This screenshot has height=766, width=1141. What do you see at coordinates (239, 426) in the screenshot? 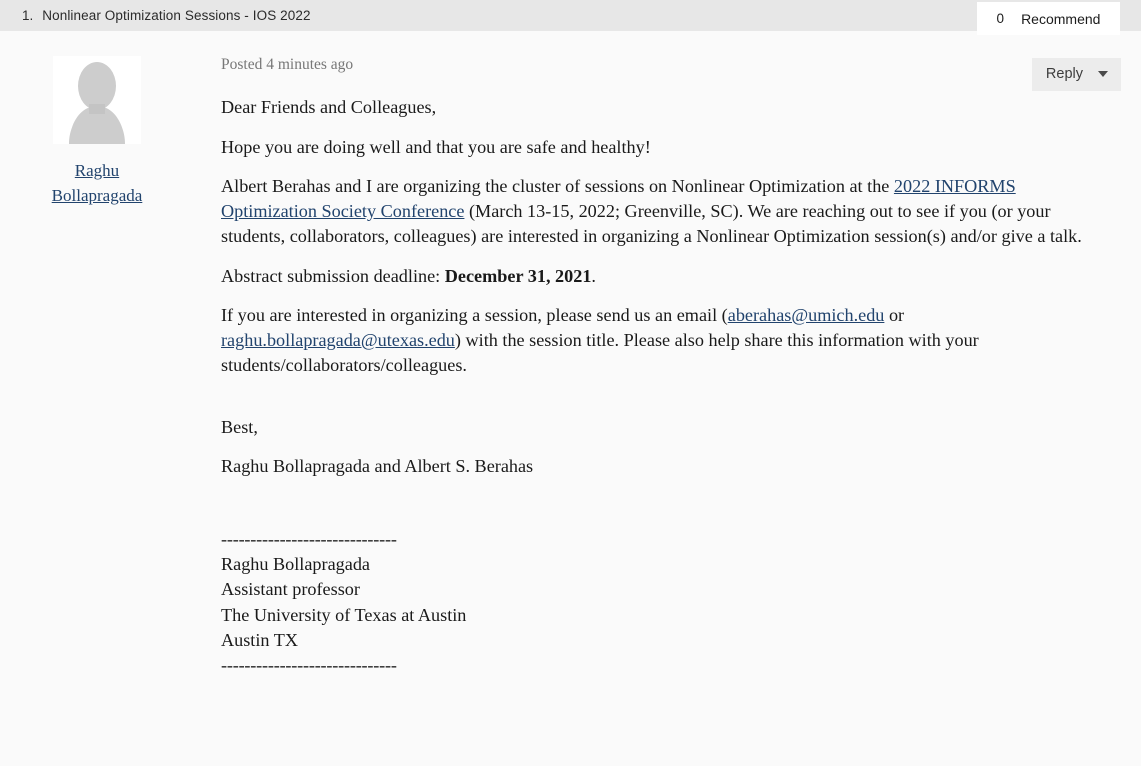
I see `paragraph-closing: Best,` at bounding box center [239, 426].